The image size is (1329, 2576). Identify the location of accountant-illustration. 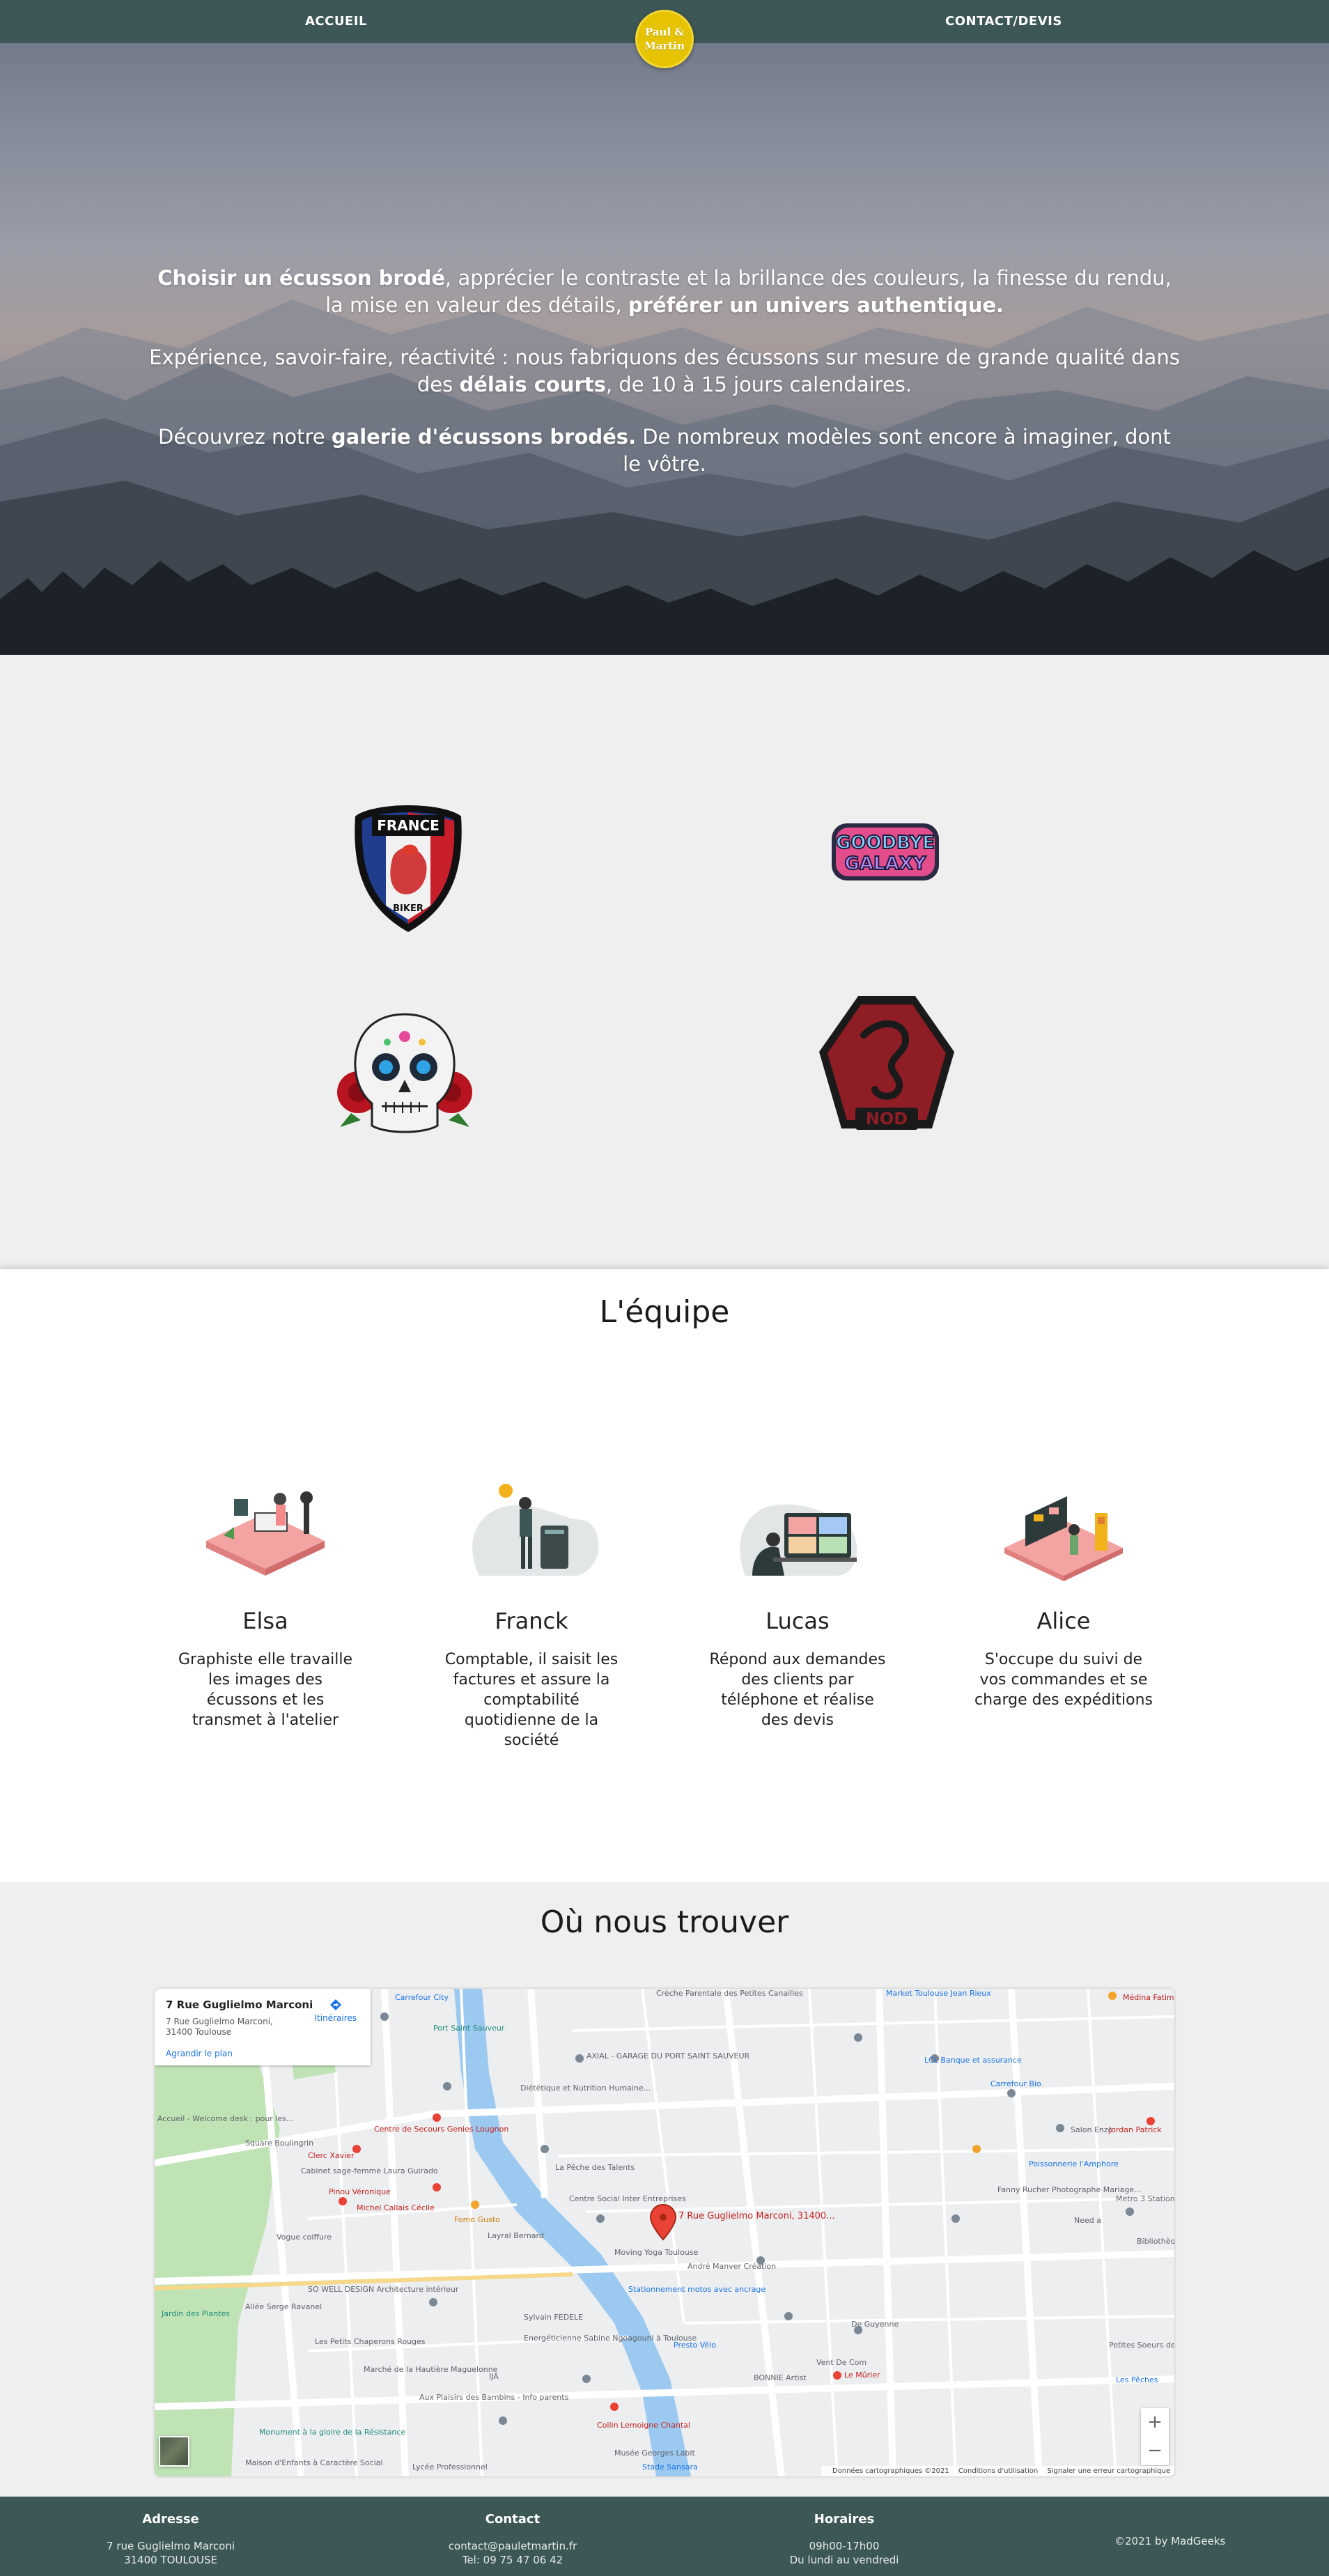
(535, 1530).